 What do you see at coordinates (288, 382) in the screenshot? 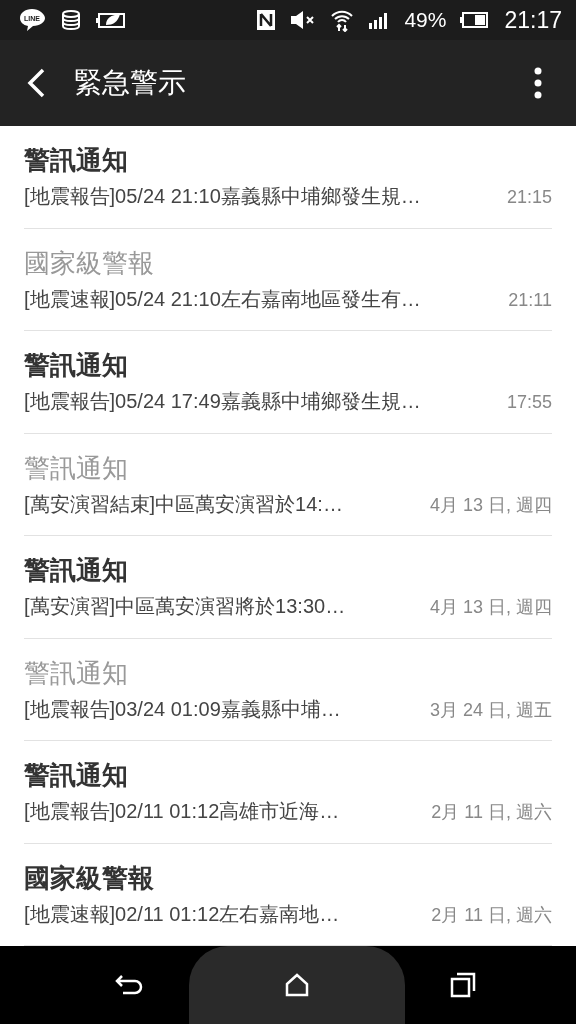
I see `alert-item: 警訊通知 [地震報告]05/24 17:49嘉義縣中埔鄉發生規… 17:55` at bounding box center [288, 382].